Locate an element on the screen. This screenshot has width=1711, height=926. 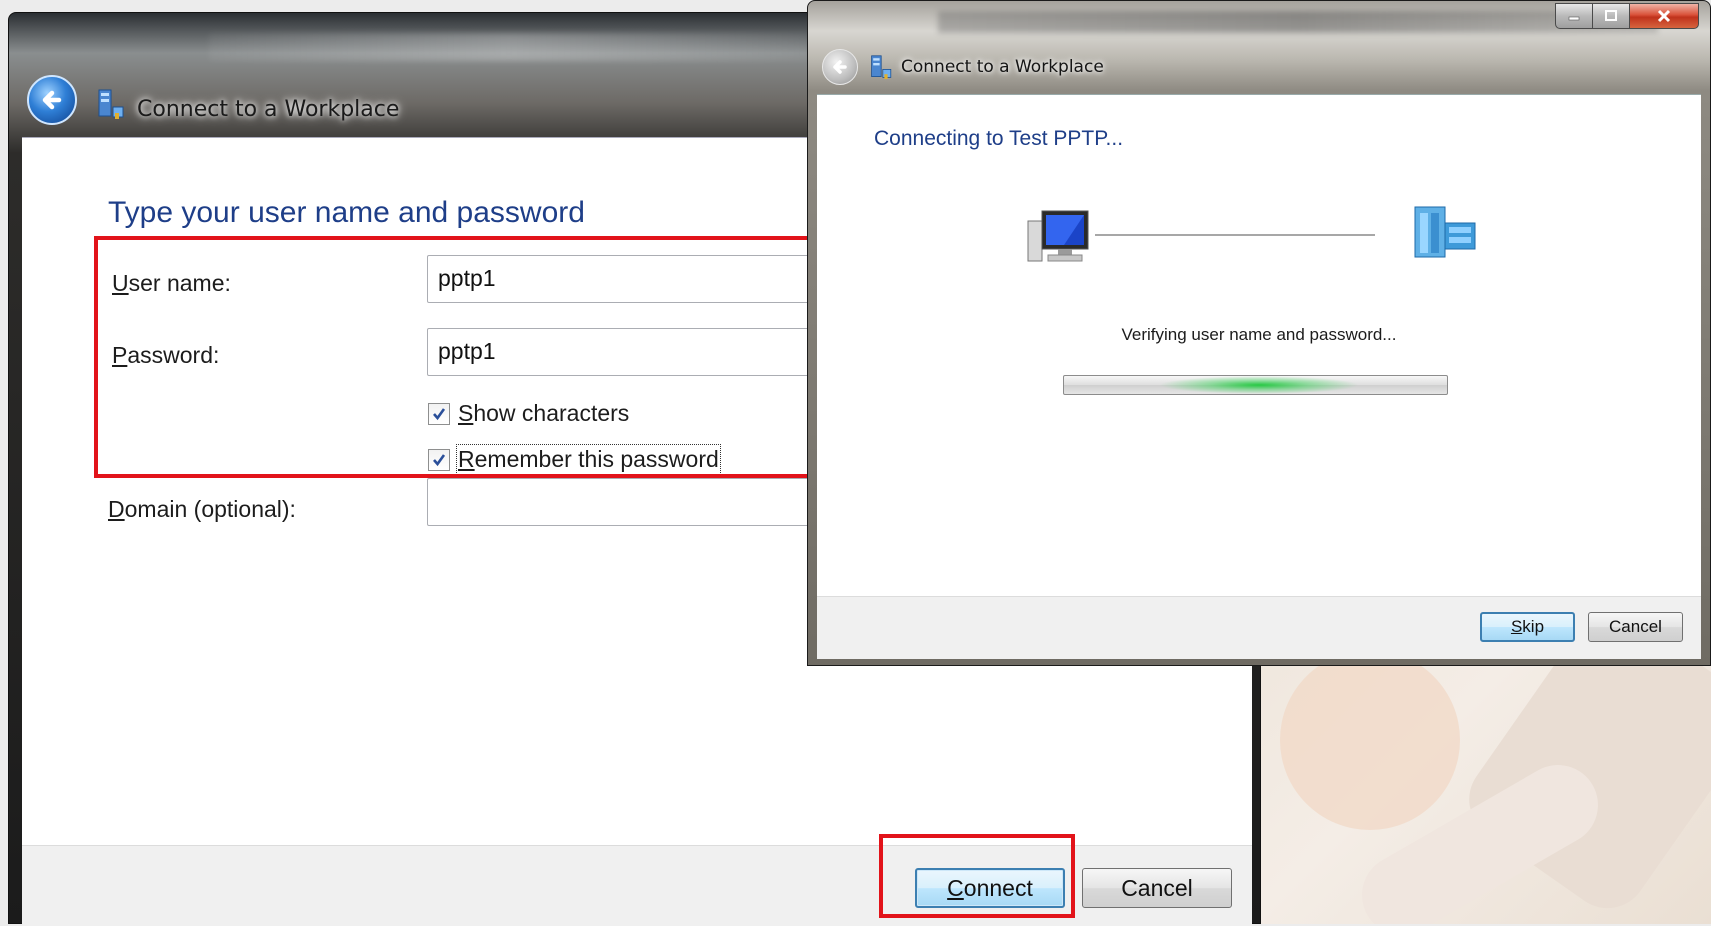
computer-icon is located at coordinates (1058, 236).